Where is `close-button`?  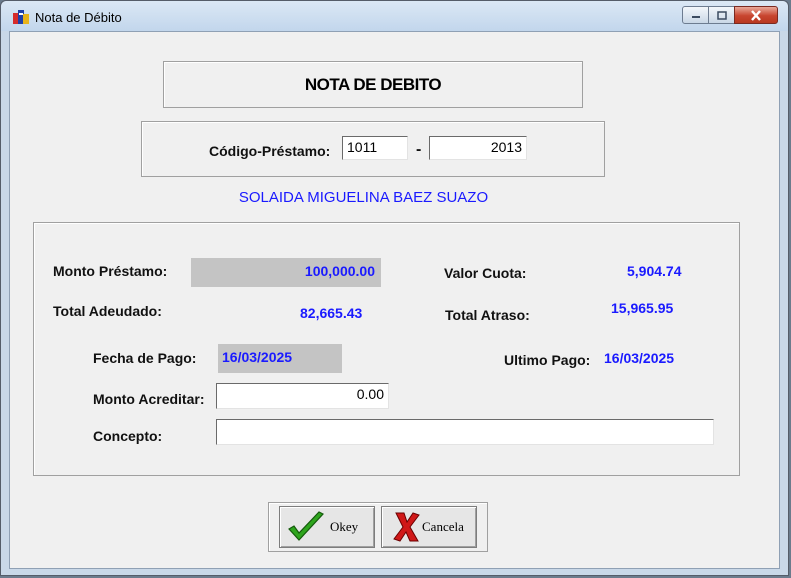
close-button is located at coordinates (756, 15).